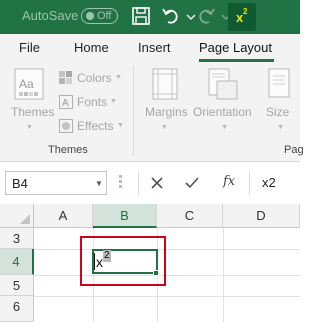  Describe the element at coordinates (141, 16) in the screenshot. I see `save-icon` at that location.